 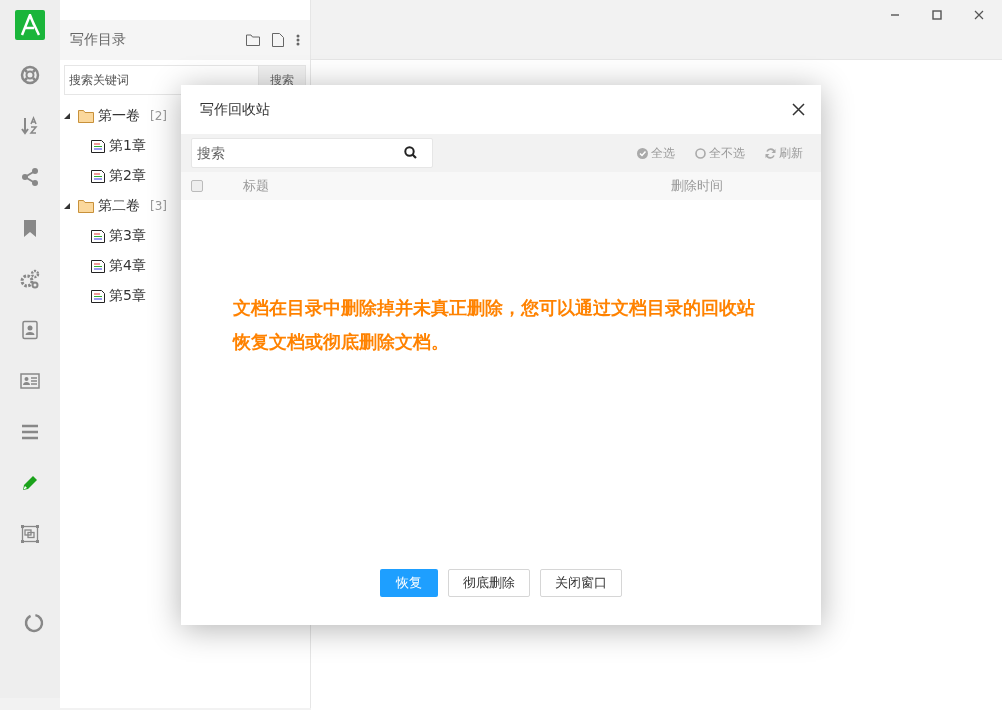 What do you see at coordinates (98, 40) in the screenshot?
I see `panel-title: 写作目录` at bounding box center [98, 40].